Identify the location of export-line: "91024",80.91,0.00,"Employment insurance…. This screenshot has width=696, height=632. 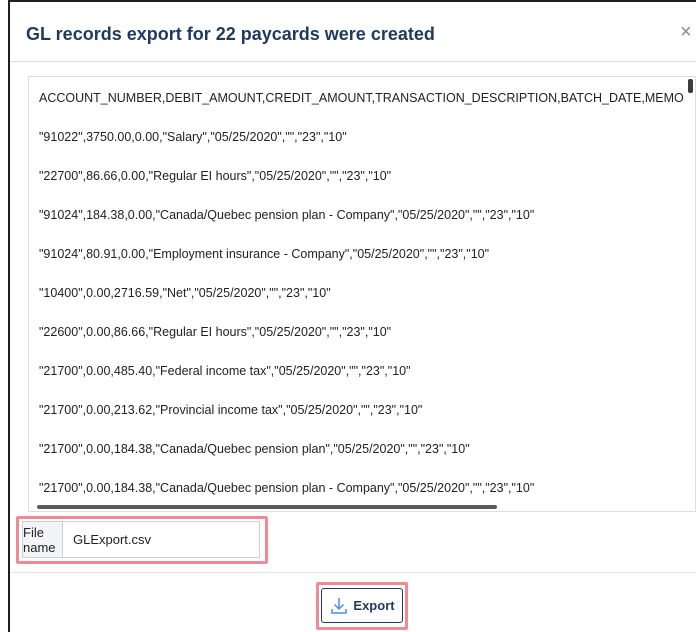
(264, 254).